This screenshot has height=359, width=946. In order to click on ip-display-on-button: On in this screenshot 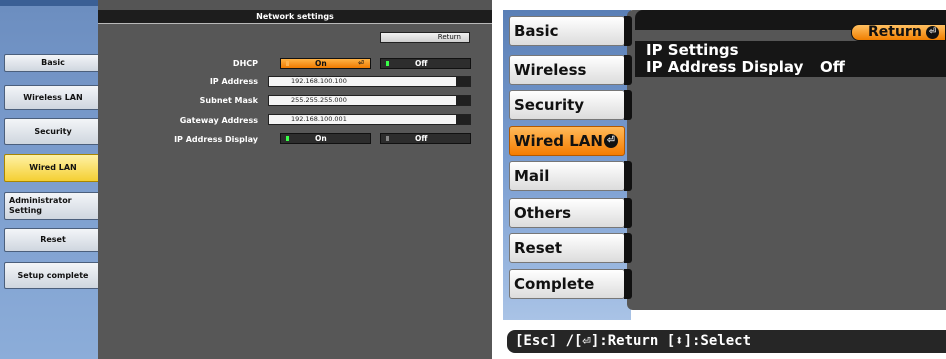, I will do `click(325, 138)`.